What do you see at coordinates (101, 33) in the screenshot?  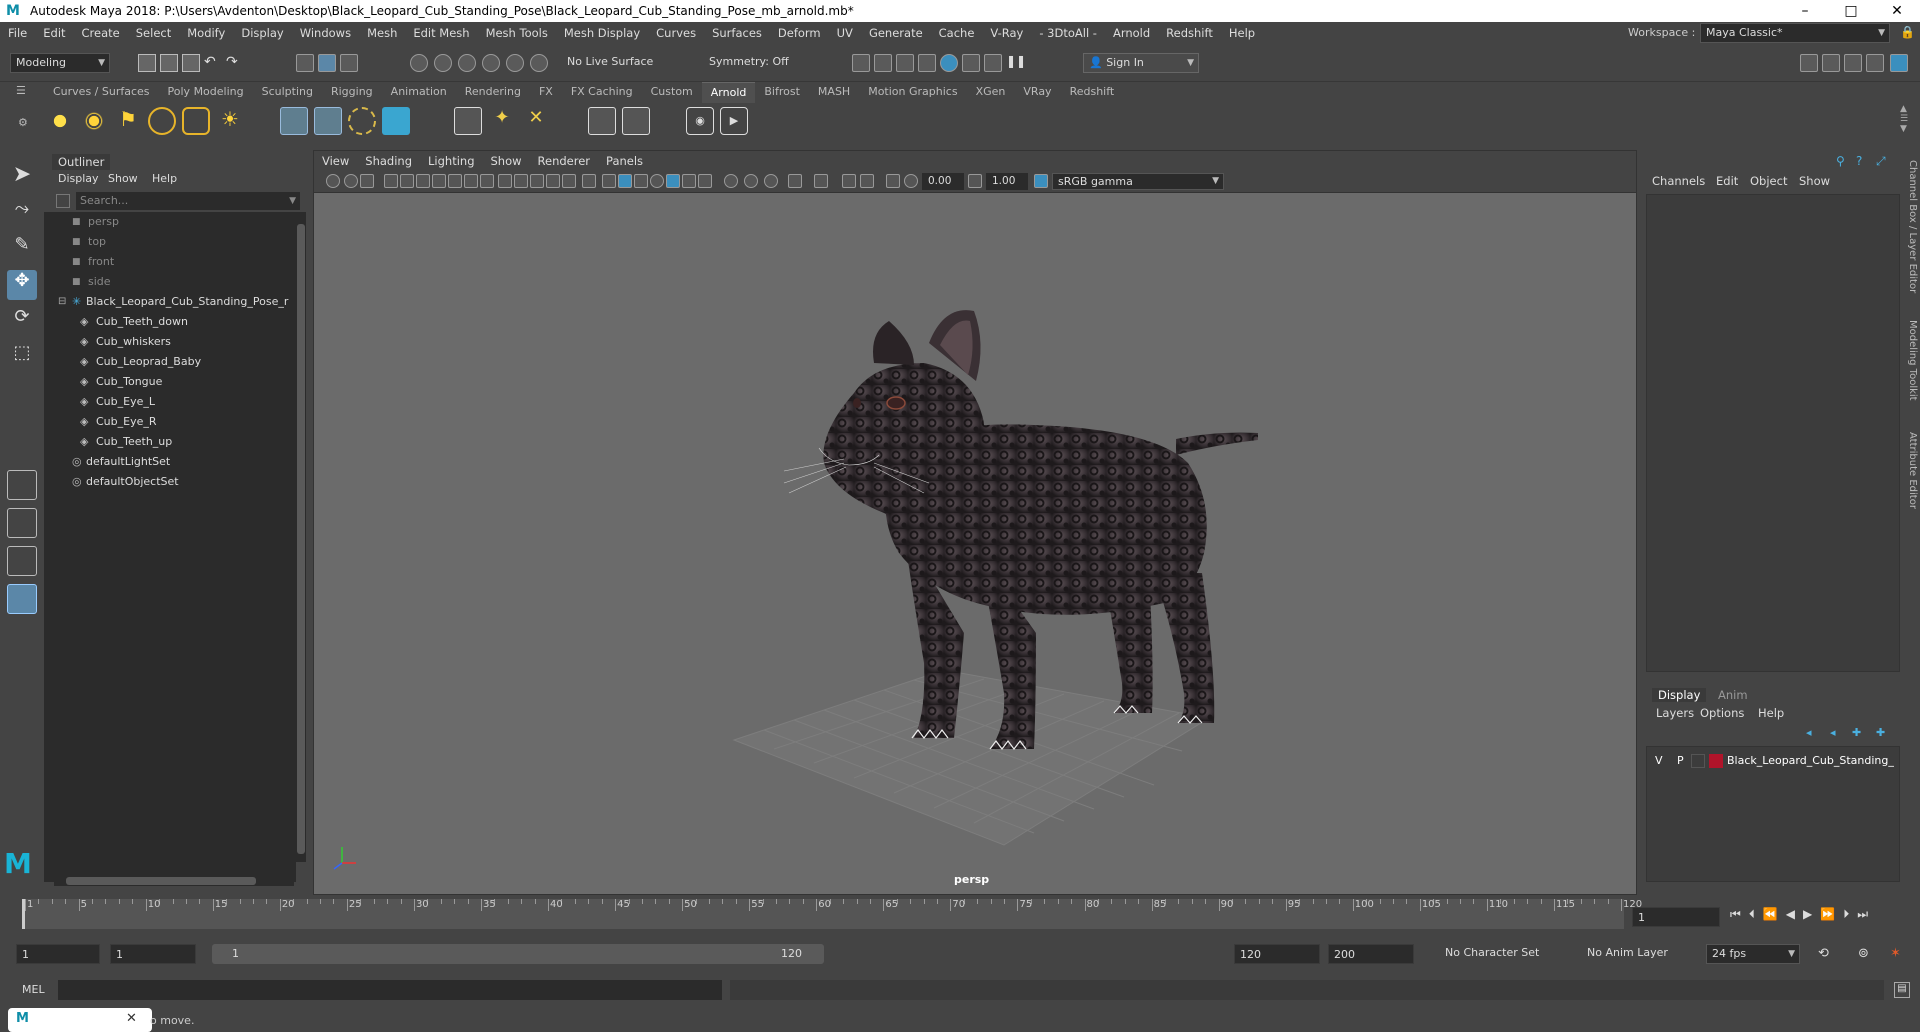 I see `menu-create: Create` at bounding box center [101, 33].